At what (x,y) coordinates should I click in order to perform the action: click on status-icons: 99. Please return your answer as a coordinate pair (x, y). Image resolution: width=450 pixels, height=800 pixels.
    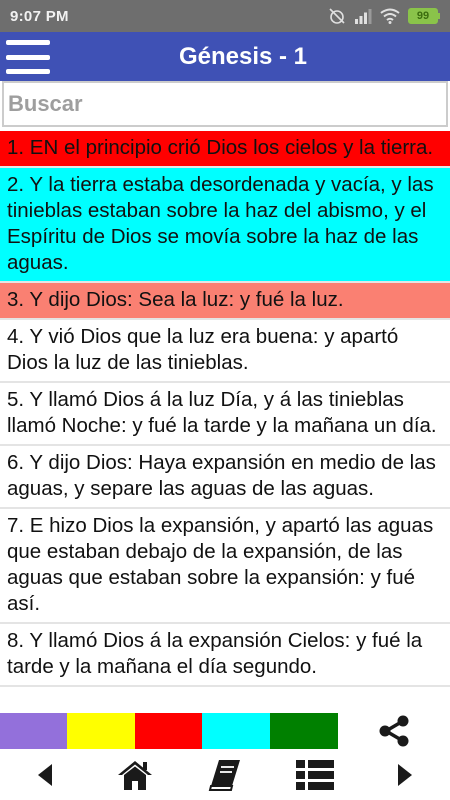
    Looking at the image, I should click on (384, 16).